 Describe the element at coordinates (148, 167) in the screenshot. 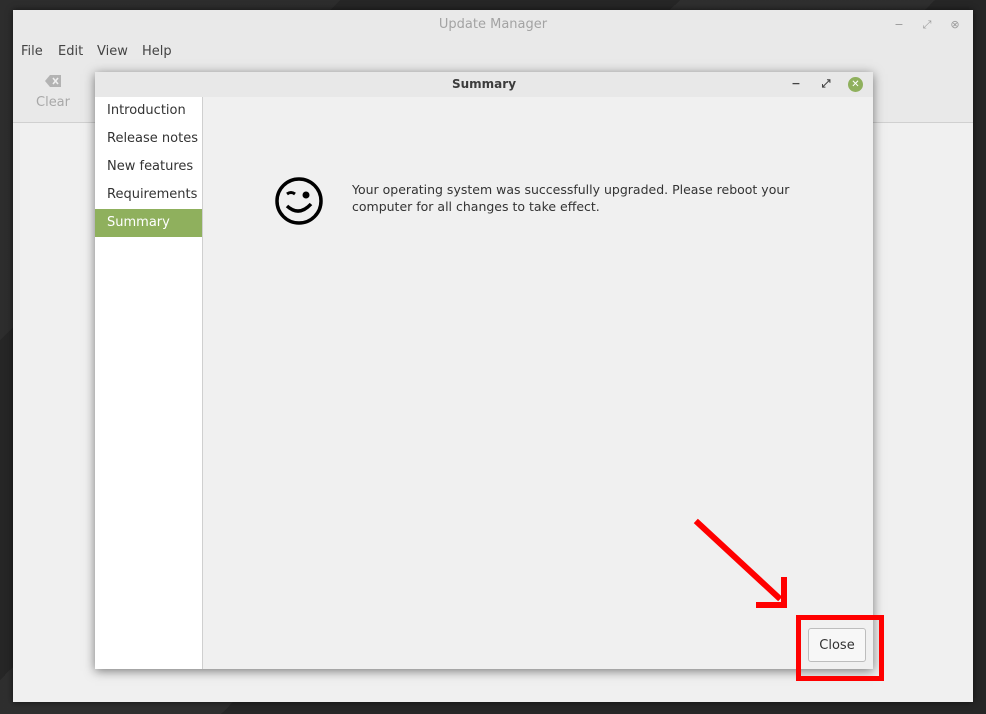

I see `sidebar-item-new-features: New features` at that location.